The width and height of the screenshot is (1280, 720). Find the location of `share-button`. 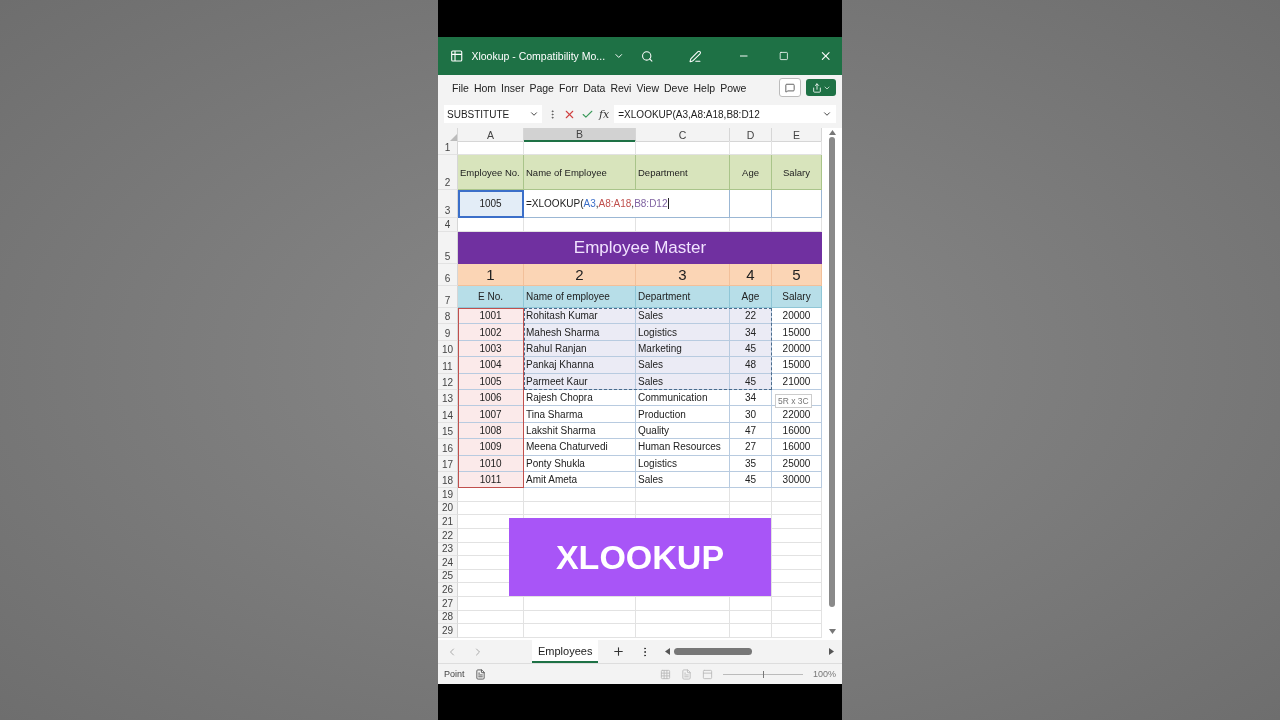

share-button is located at coordinates (821, 87).